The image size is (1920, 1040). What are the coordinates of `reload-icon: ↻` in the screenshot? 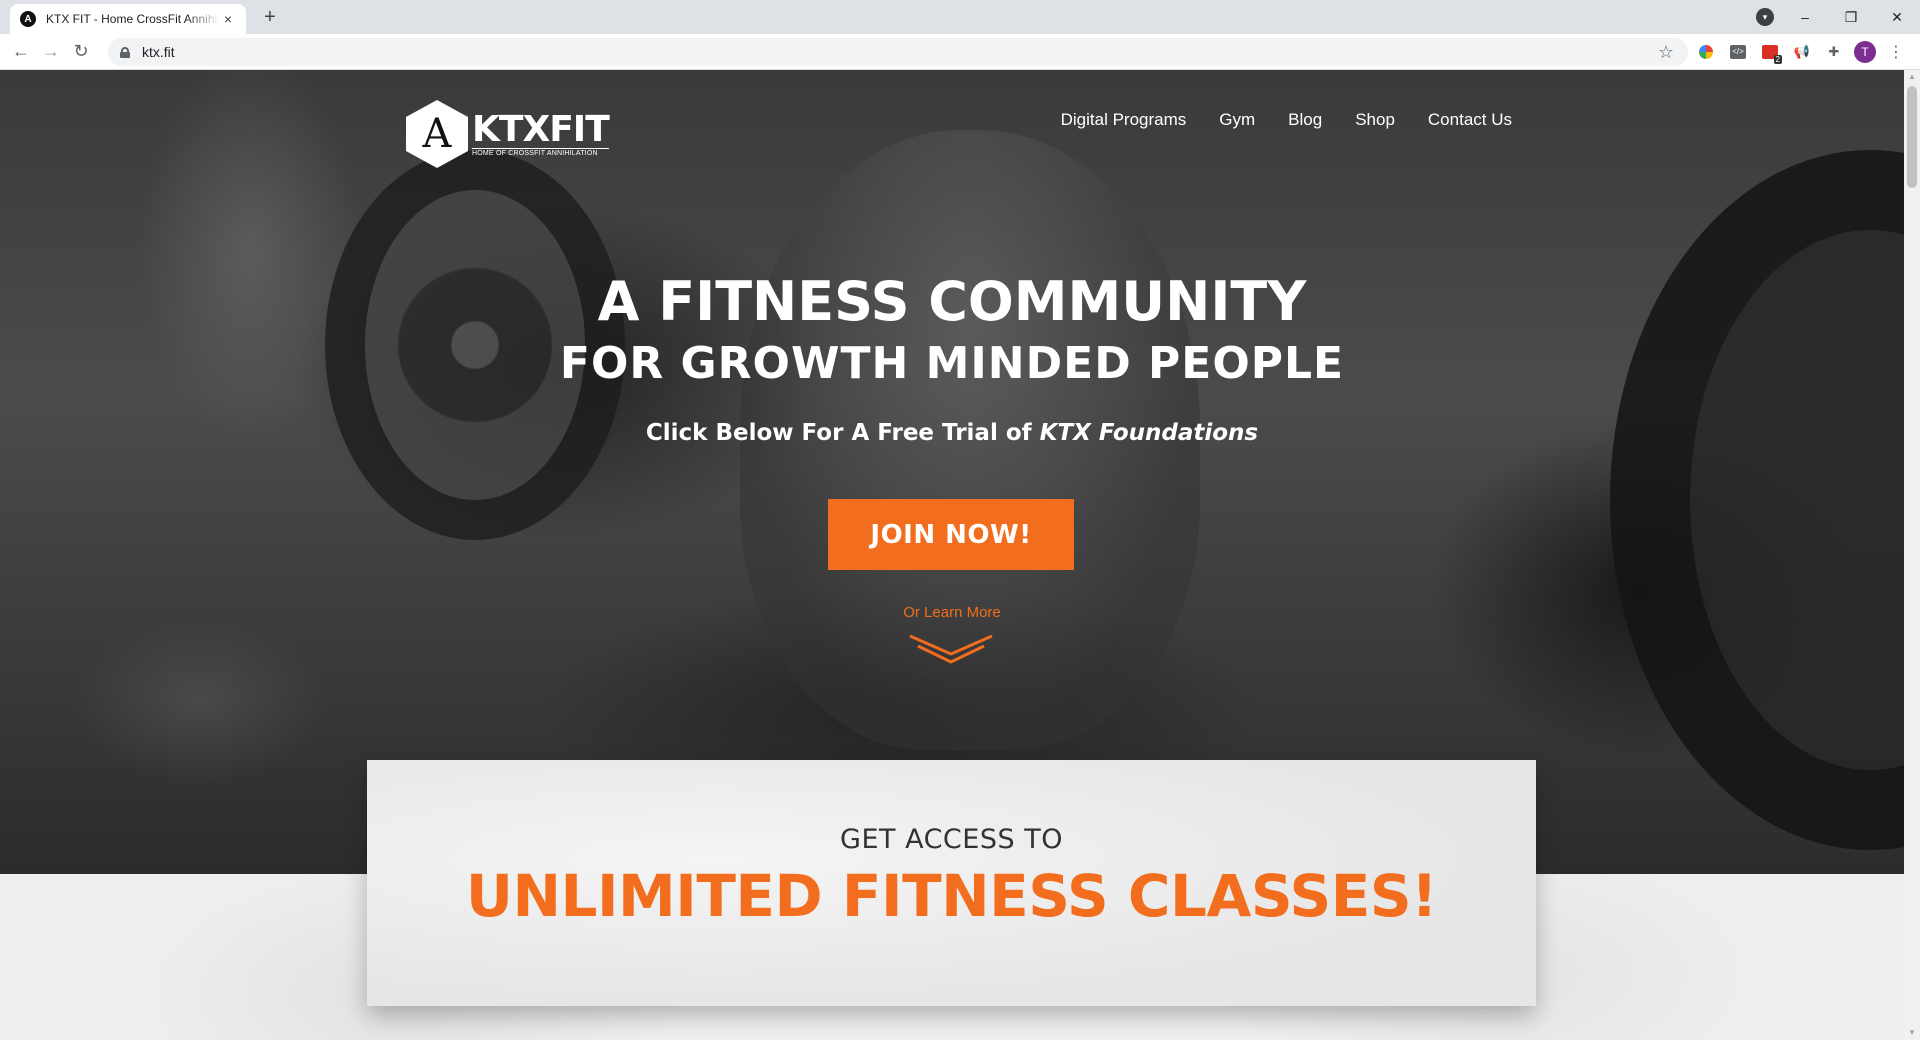 It's located at (81, 52).